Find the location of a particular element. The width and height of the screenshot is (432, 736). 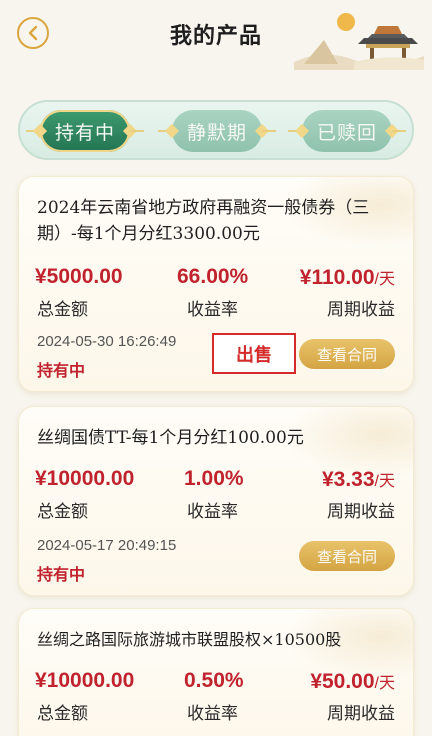

tab-label: 静默期 is located at coordinates (216, 132).